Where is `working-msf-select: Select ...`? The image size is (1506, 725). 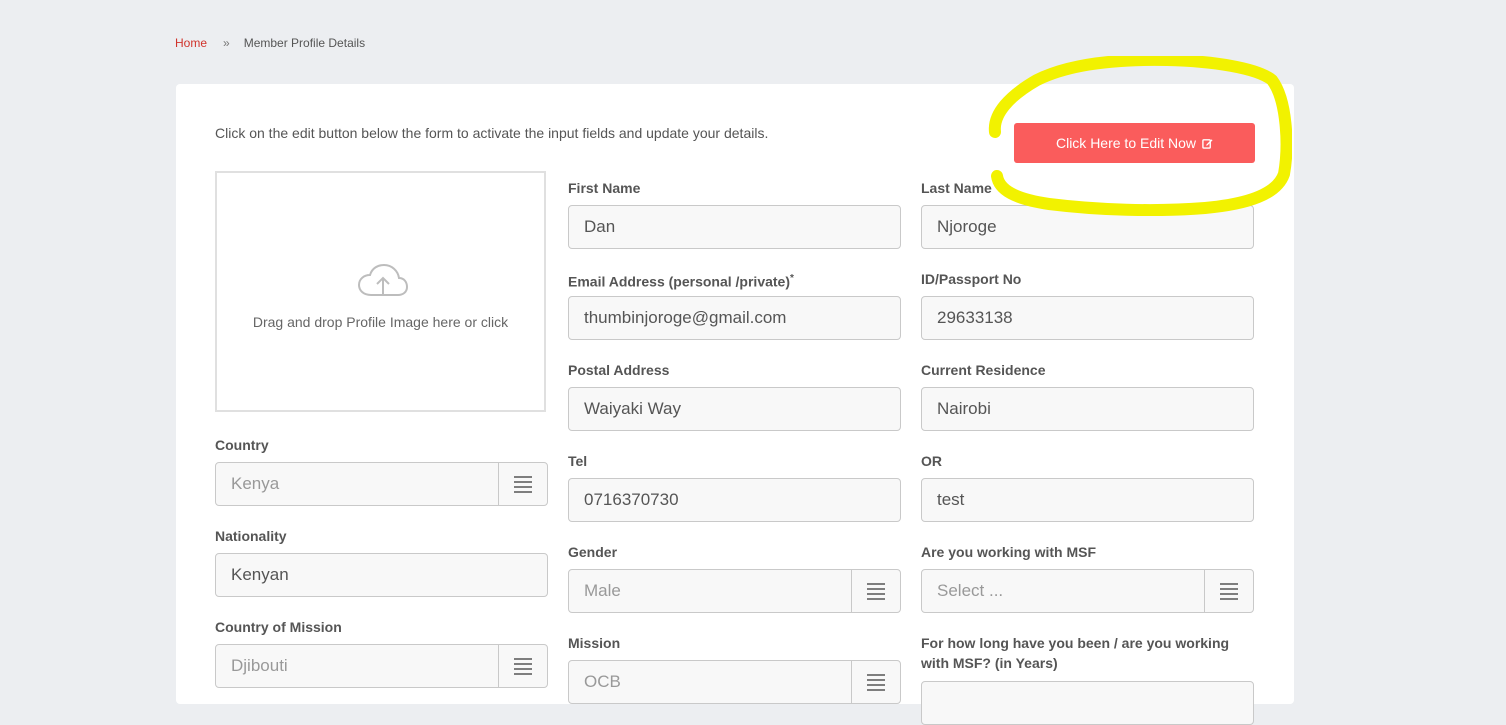 working-msf-select: Select ... is located at coordinates (1087, 591).